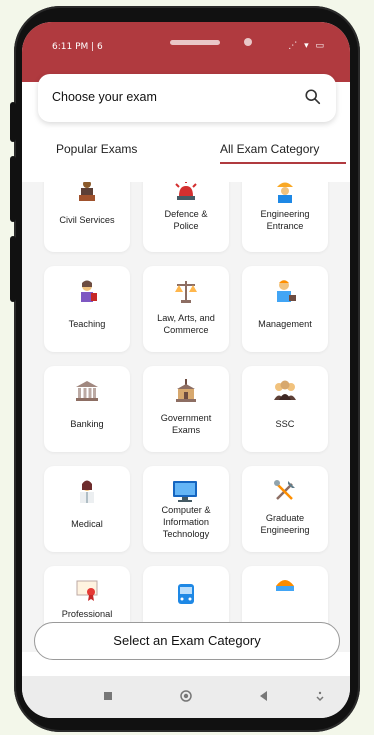 This screenshot has height=735, width=374. I want to click on civil-services-icon, so click(87, 191).